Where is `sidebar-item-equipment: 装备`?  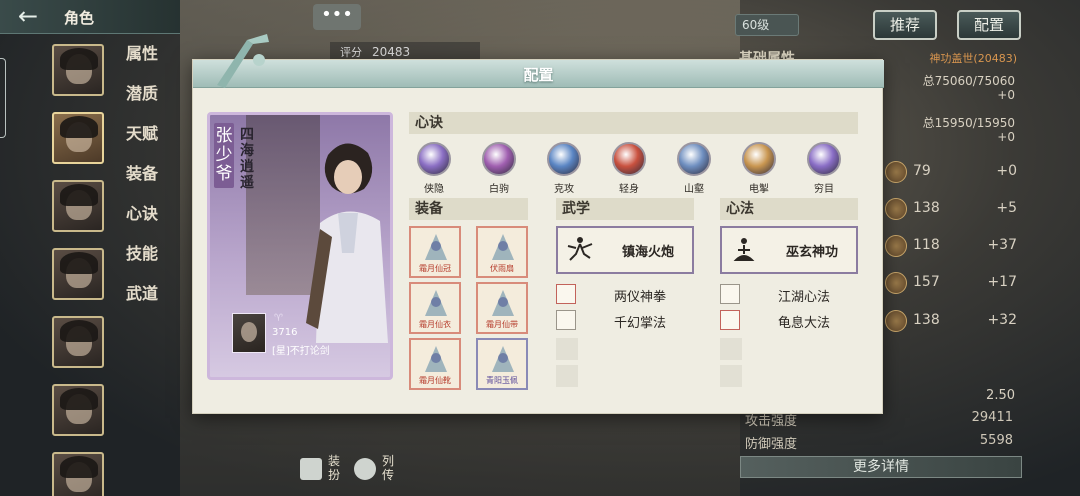 sidebar-item-equipment: 装备 is located at coordinates (142, 182).